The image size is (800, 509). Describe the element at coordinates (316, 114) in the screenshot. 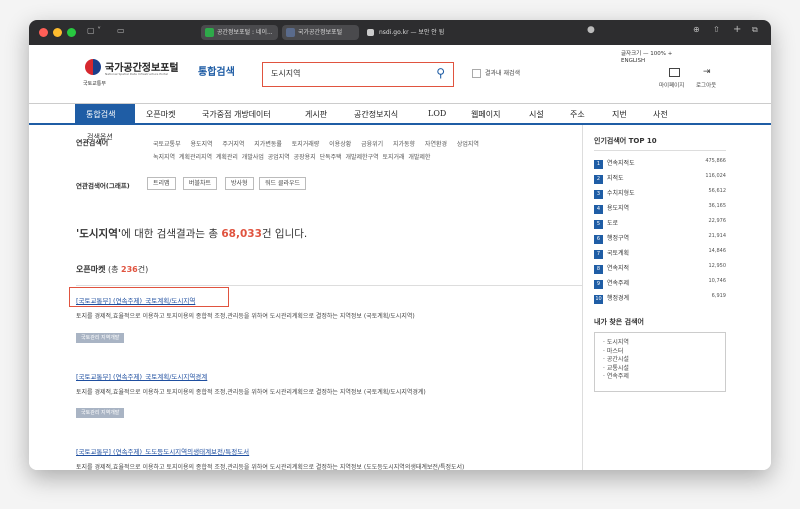

I see `nav-board: 게시판` at that location.